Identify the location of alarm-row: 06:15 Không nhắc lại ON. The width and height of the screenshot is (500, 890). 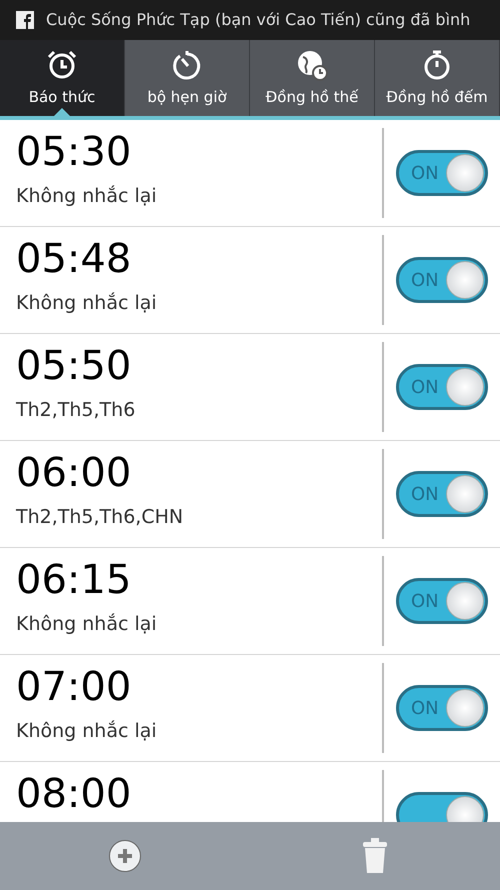
(250, 601).